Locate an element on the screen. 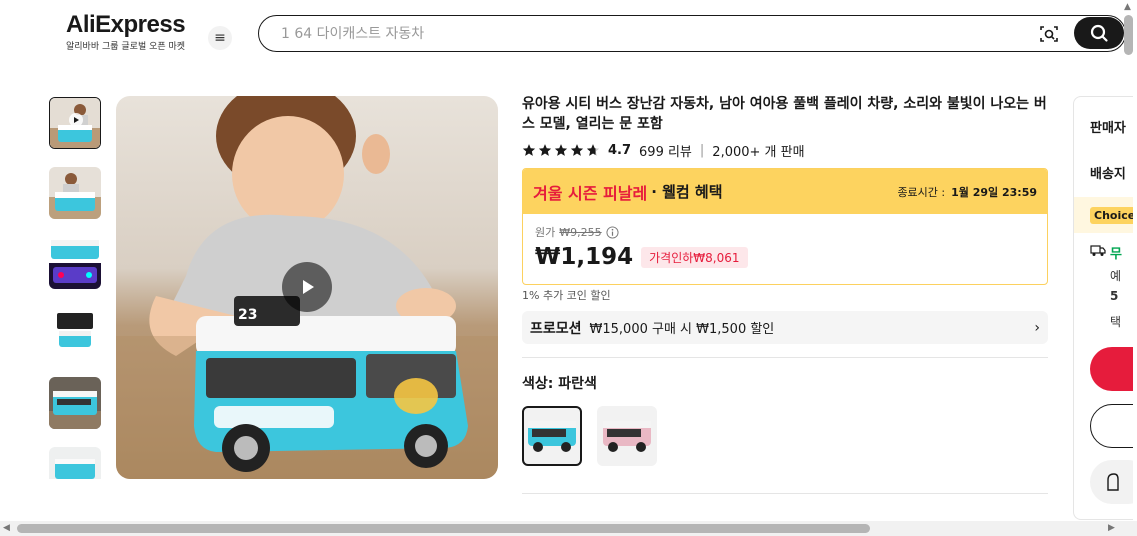 This screenshot has width=1137, height=536. delivery-date: 5 is located at coordinates (1114, 296).